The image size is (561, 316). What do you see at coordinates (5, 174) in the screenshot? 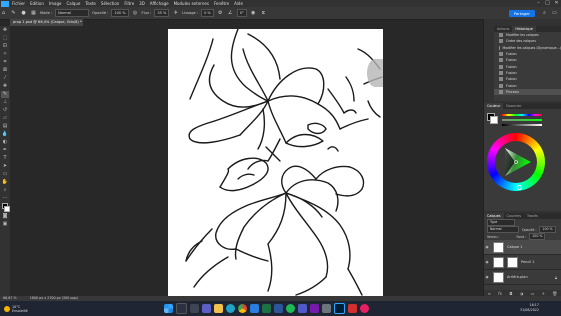
I see `rectangle-tool-icon: ▭` at bounding box center [5, 174].